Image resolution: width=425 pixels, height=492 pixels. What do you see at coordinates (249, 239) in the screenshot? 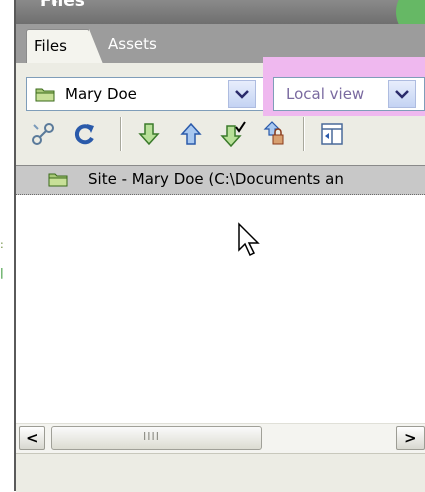
I see `mouse-cursor-icon` at bounding box center [249, 239].